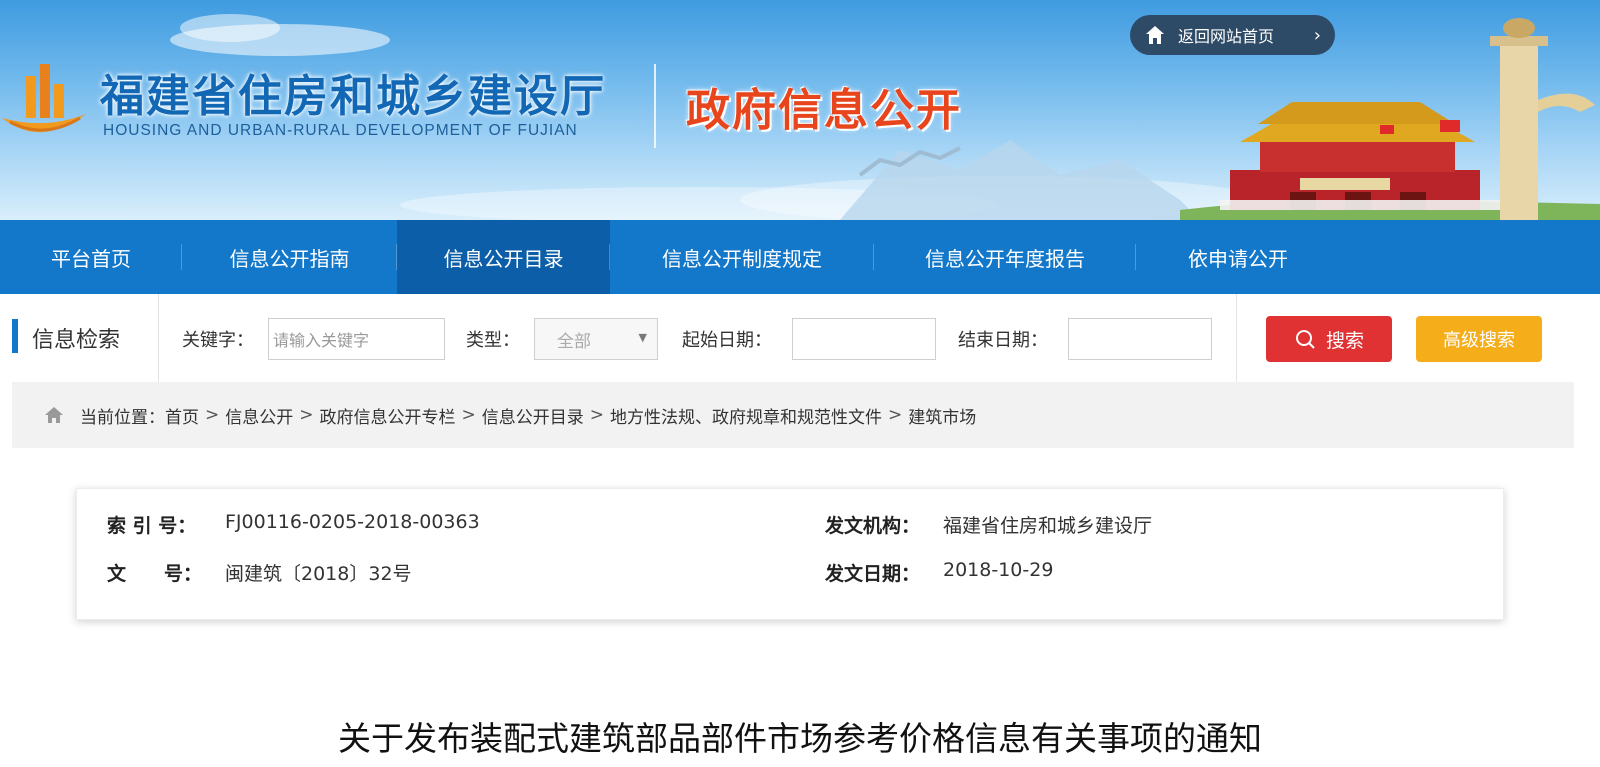  Describe the element at coordinates (642, 337) in the screenshot. I see `dropdown-arrow-icon: ▼` at that location.